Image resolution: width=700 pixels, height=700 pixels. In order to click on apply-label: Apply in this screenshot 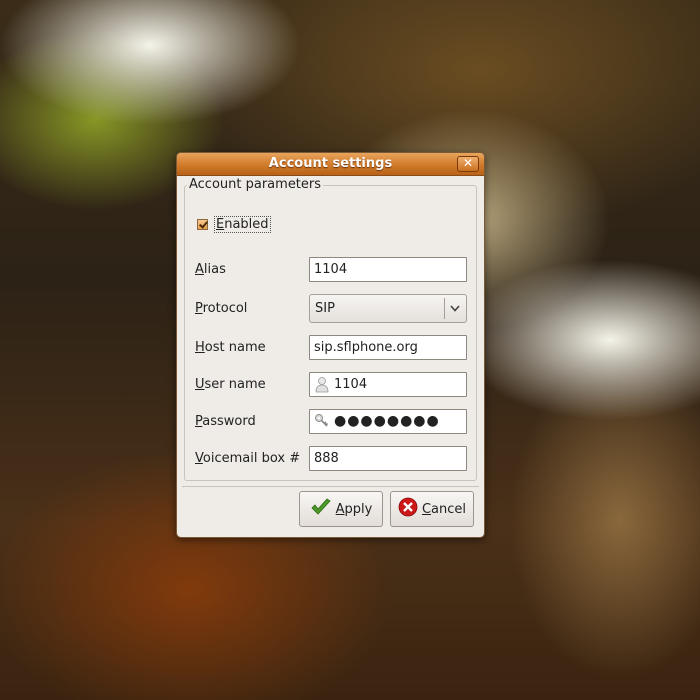, I will do `click(354, 509)`.